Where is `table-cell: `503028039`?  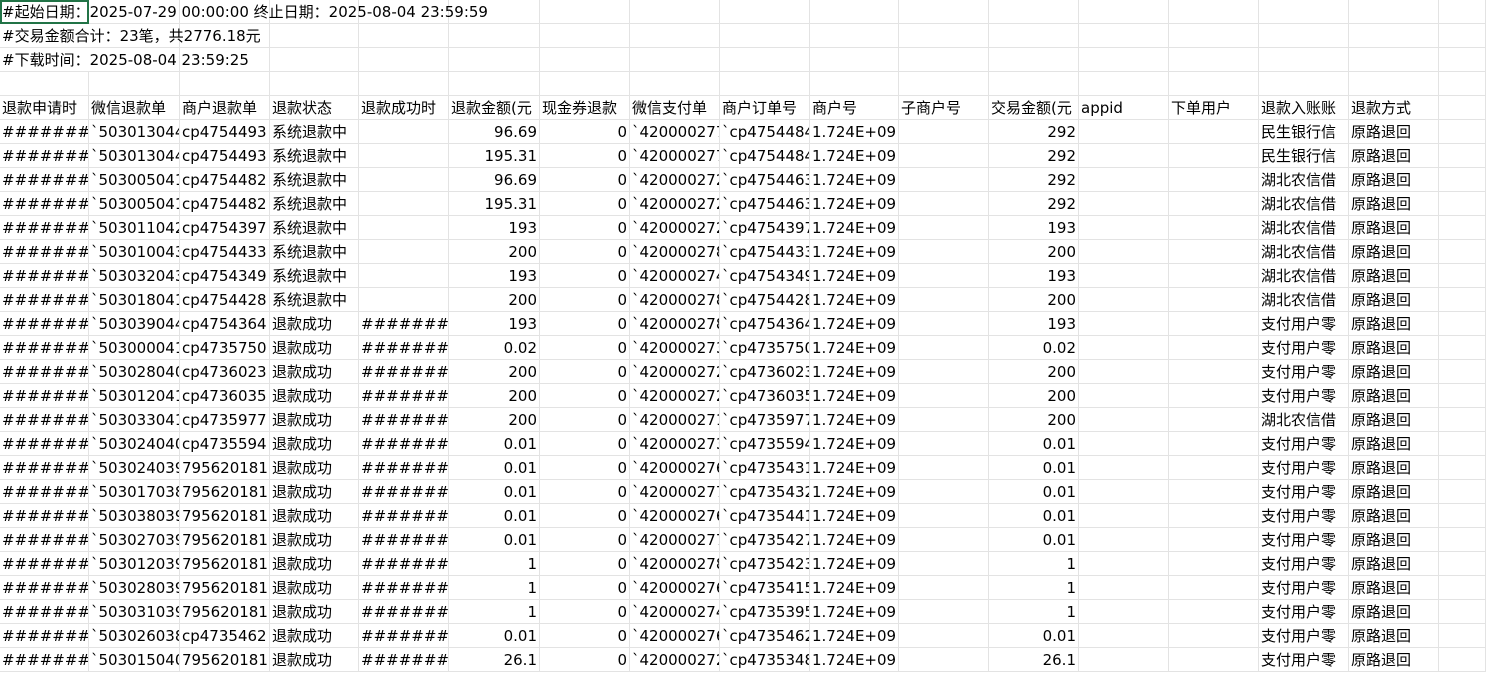 table-cell: `503028039 is located at coordinates (134, 588).